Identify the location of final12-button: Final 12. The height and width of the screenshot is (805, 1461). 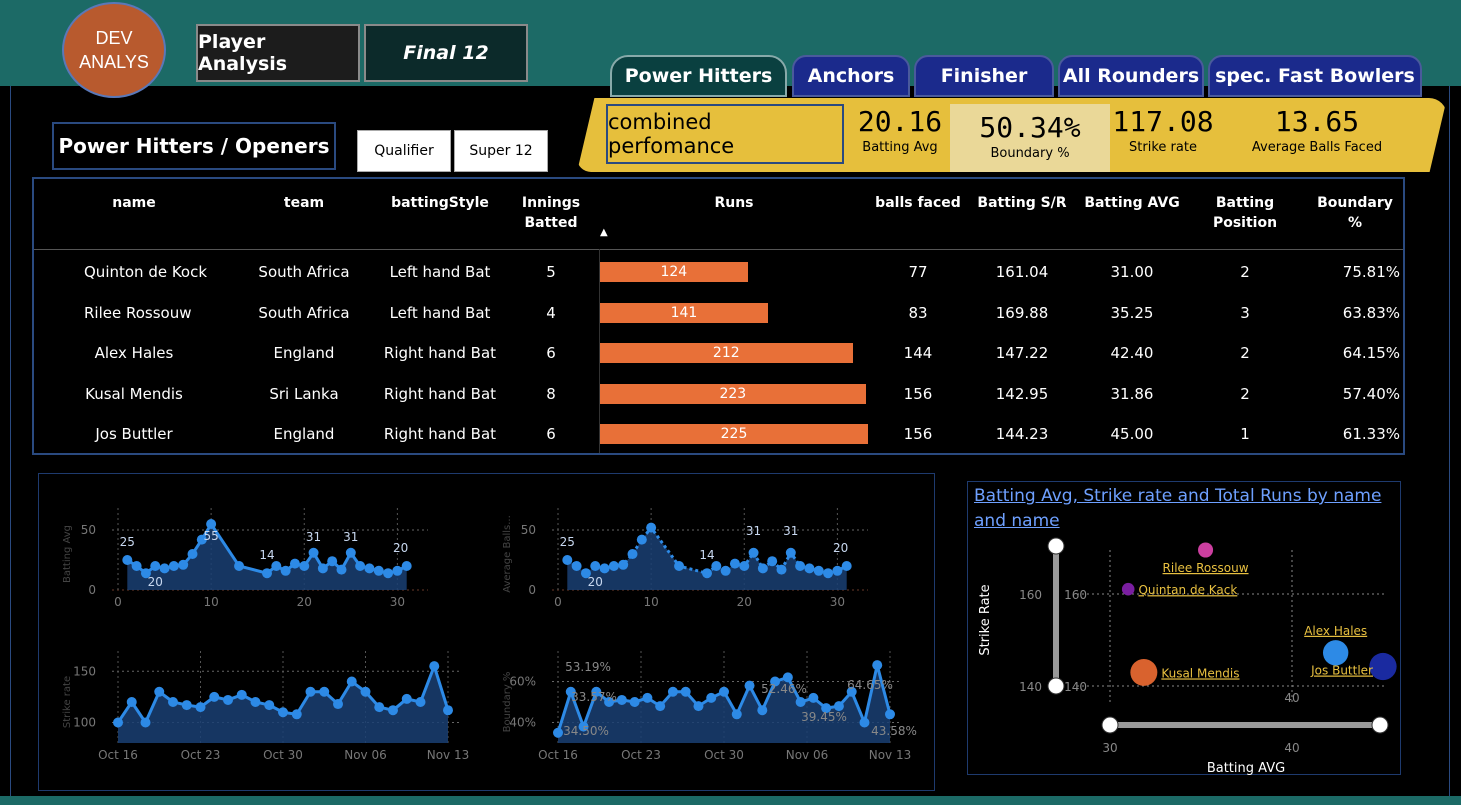
(446, 53).